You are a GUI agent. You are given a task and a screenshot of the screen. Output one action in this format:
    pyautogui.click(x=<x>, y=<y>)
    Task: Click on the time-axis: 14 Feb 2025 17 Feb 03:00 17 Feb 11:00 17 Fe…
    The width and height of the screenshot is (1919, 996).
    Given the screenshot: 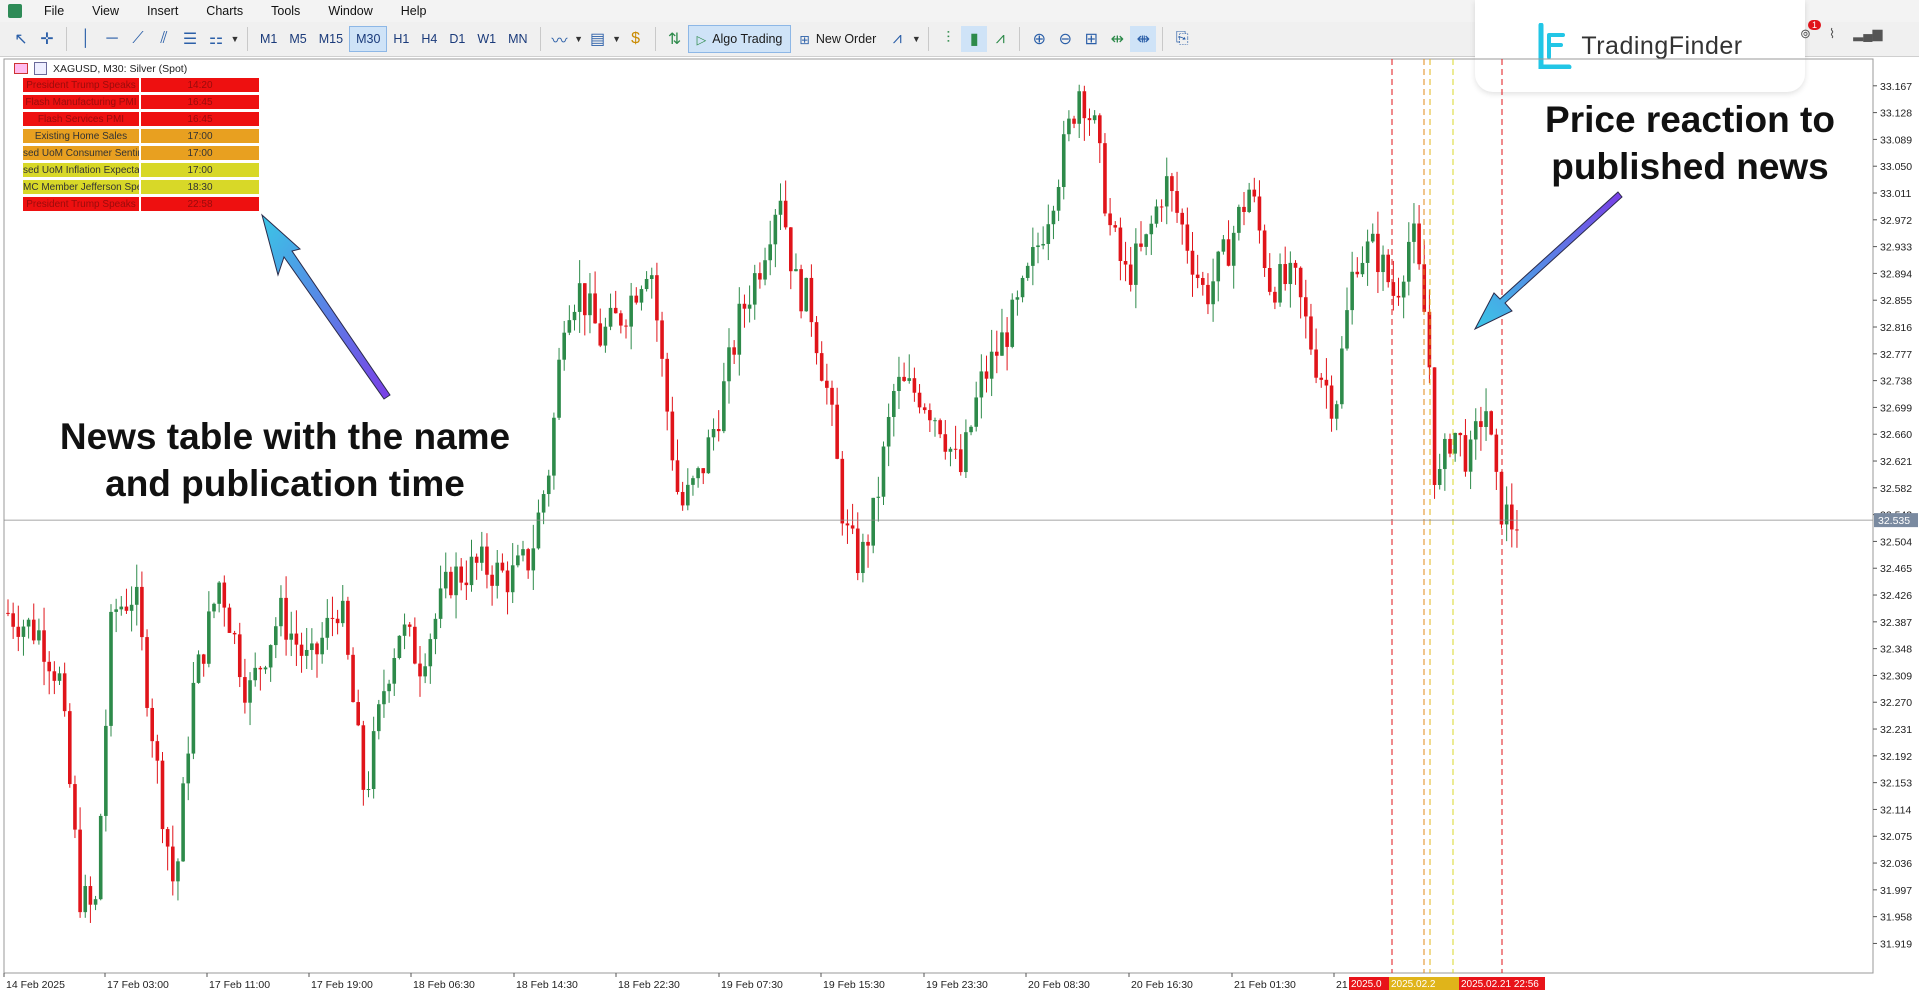 What is the action you would take?
    pyautogui.click(x=774, y=982)
    